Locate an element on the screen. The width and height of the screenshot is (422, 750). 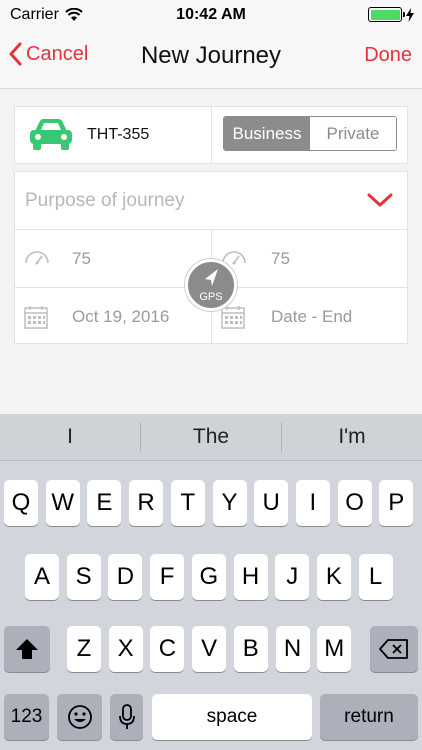
key-n: N is located at coordinates (292, 649).